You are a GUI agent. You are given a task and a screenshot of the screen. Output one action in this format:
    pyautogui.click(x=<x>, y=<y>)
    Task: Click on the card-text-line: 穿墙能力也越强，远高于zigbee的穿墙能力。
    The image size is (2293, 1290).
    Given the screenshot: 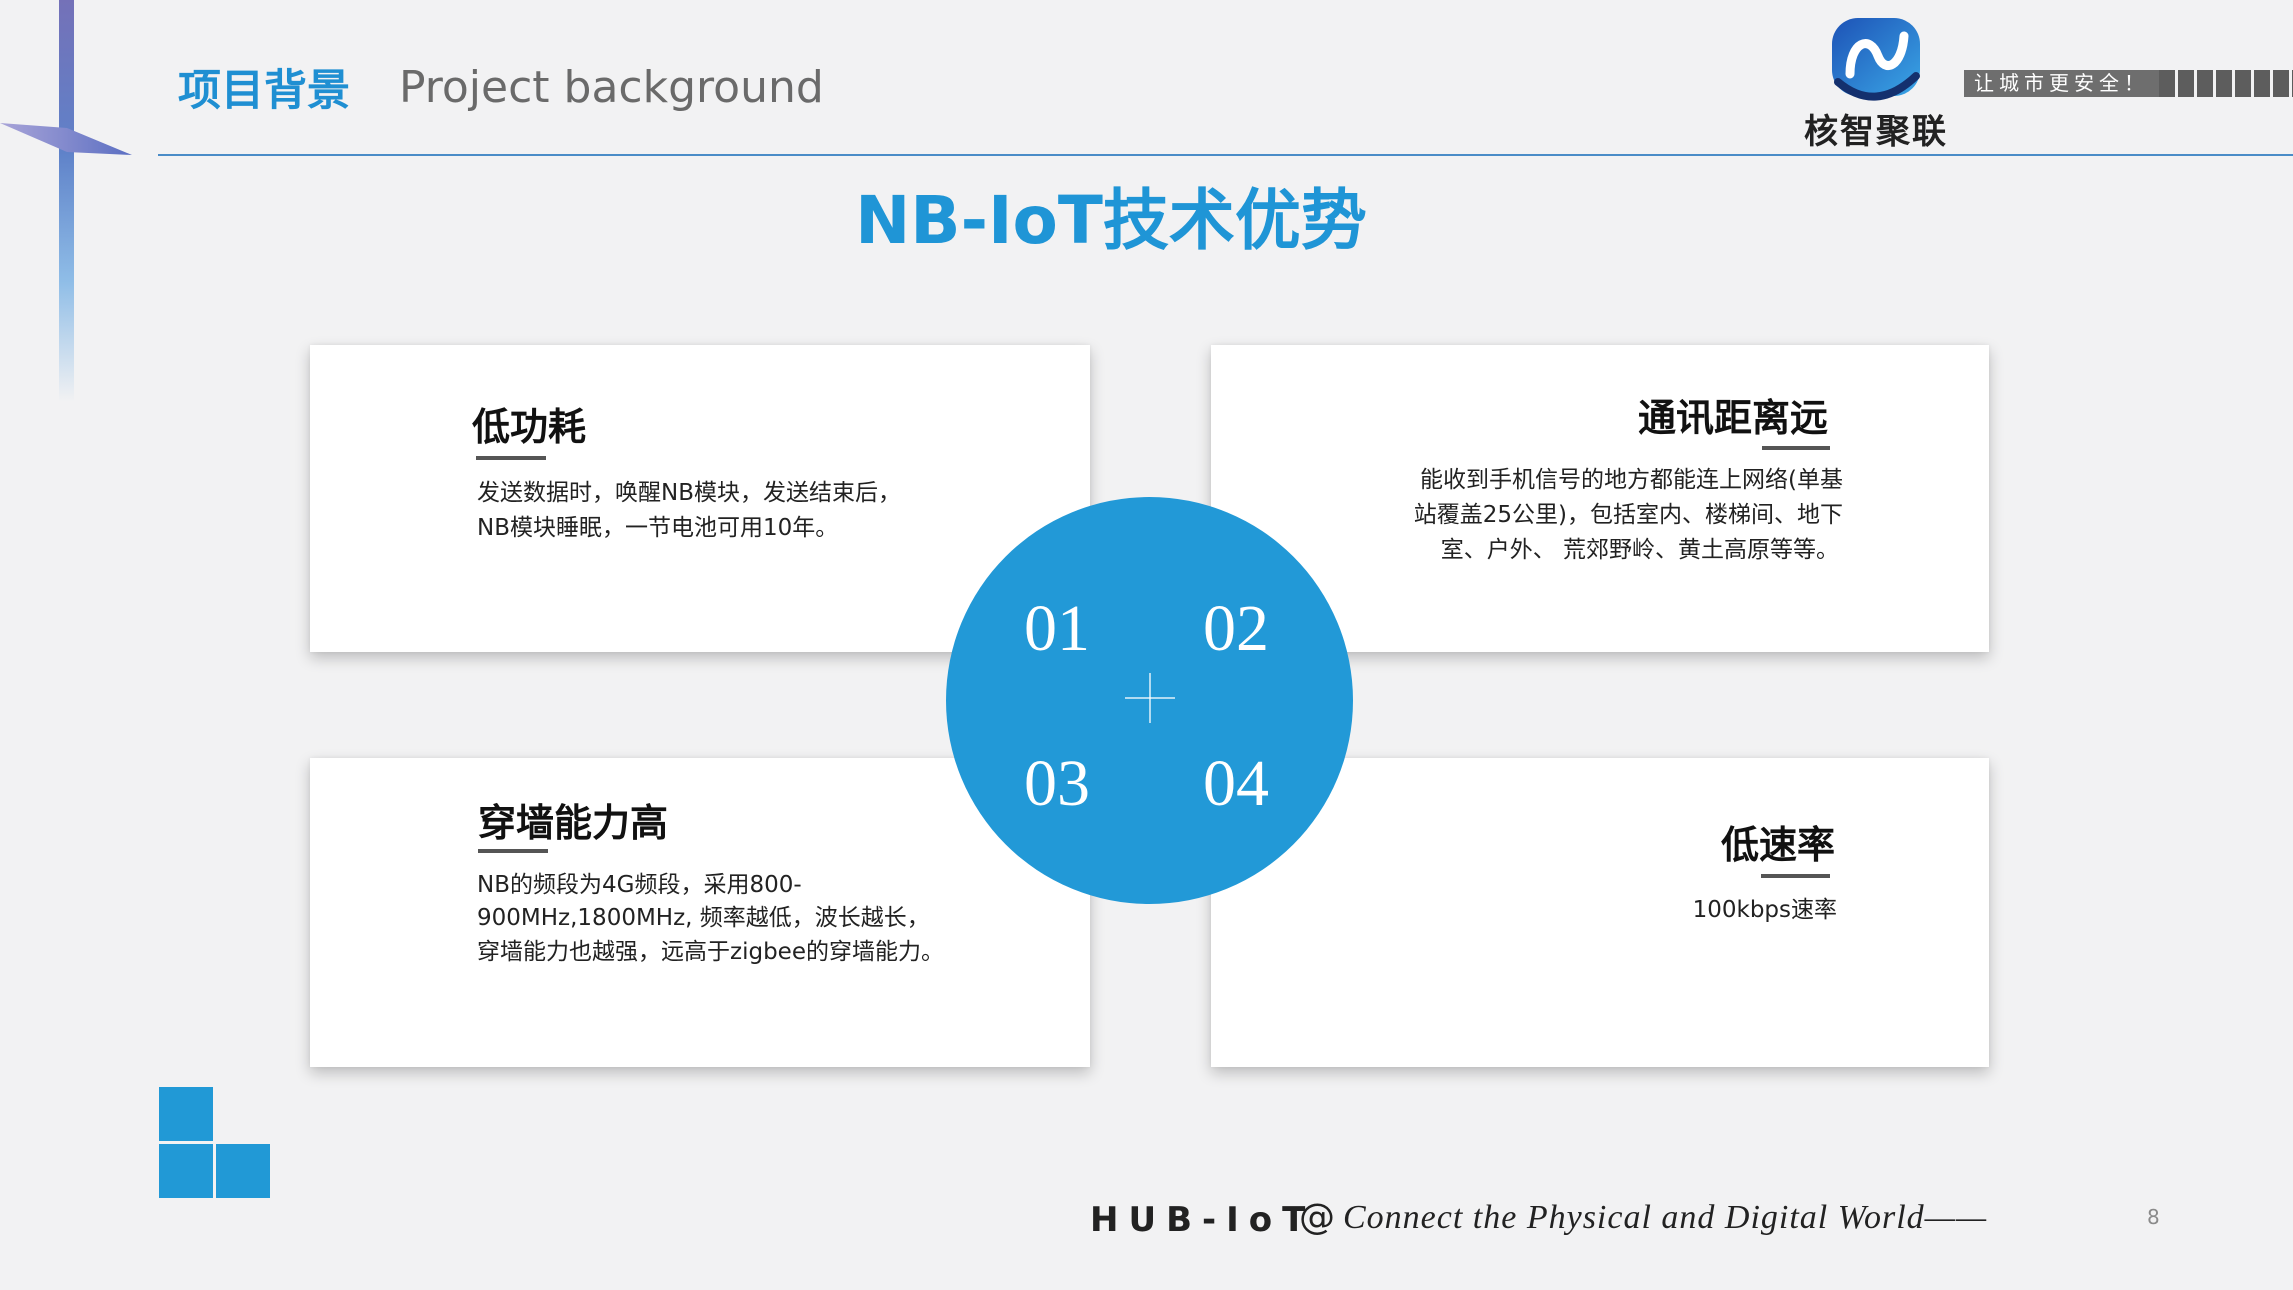 What is the action you would take?
    pyautogui.click(x=710, y=952)
    